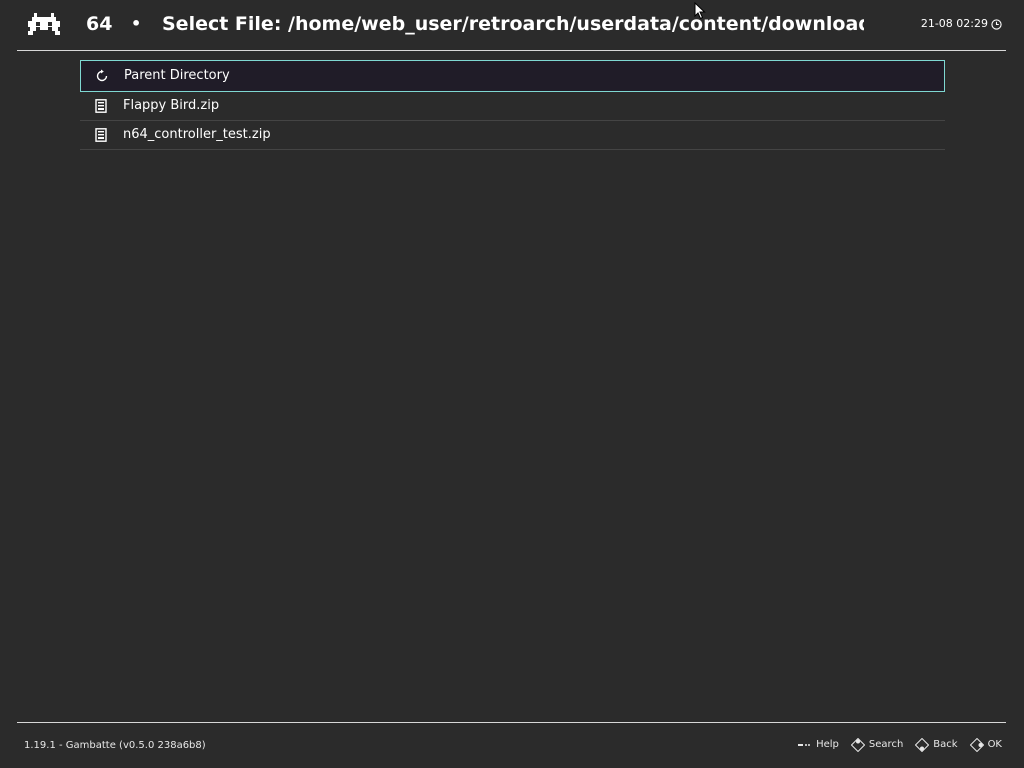  I want to click on ok-label: OK, so click(994, 744).